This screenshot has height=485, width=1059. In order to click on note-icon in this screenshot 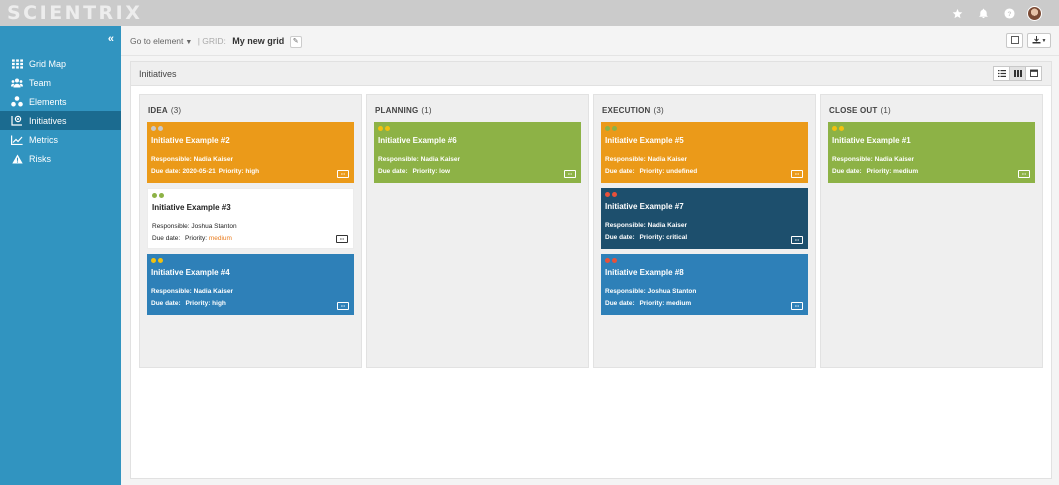, I will do `click(1014, 40)`.